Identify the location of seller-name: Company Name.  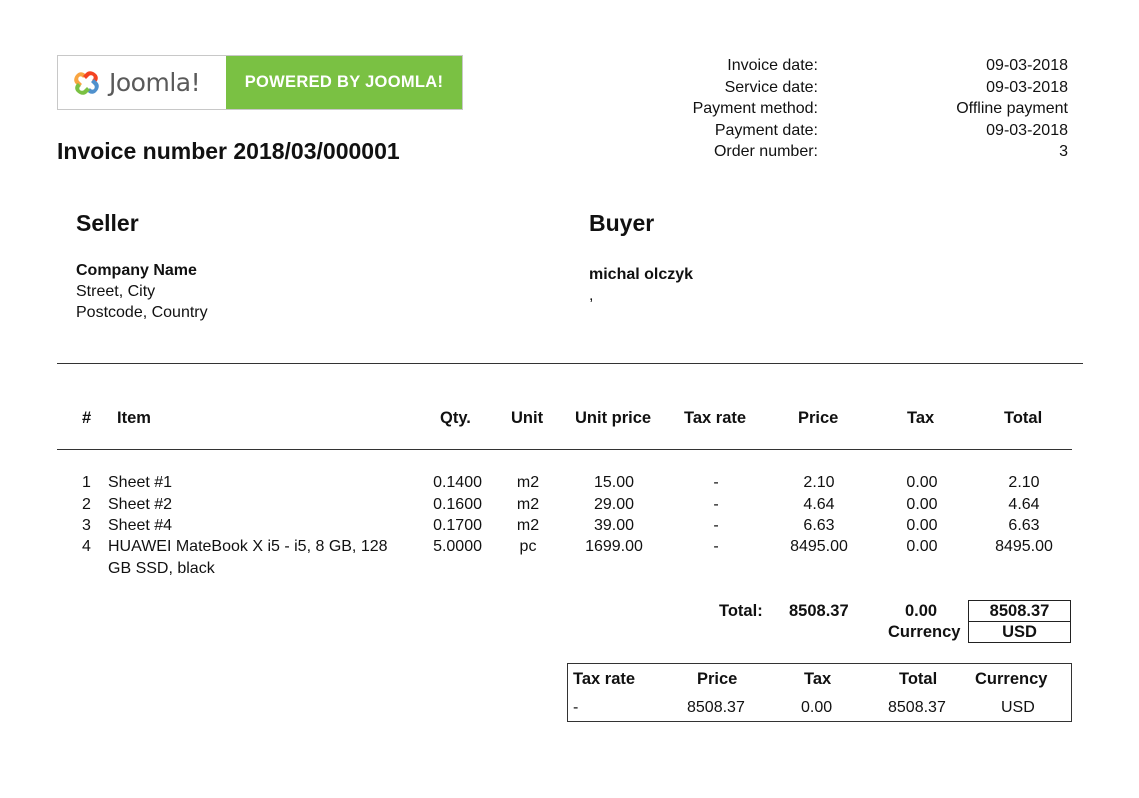
(136, 270).